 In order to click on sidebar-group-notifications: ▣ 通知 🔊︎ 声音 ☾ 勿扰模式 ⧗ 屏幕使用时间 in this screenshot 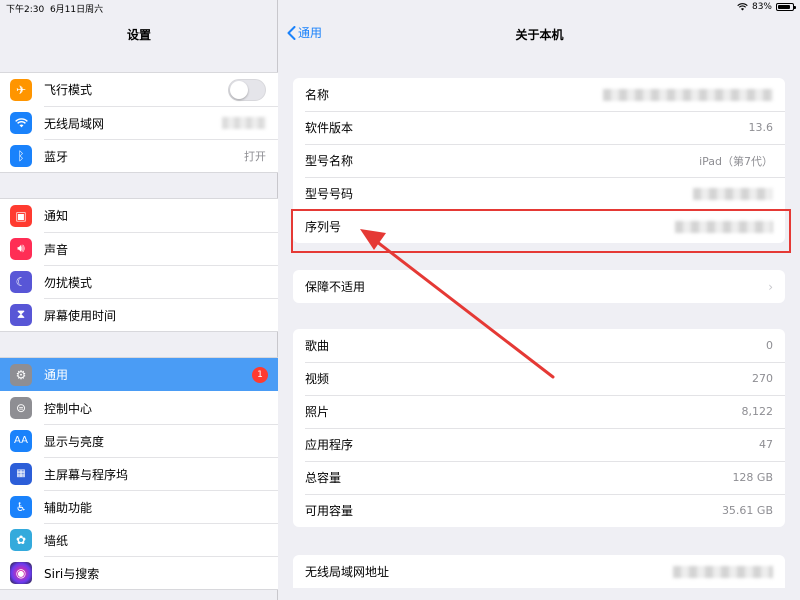, I will do `click(139, 265)`.